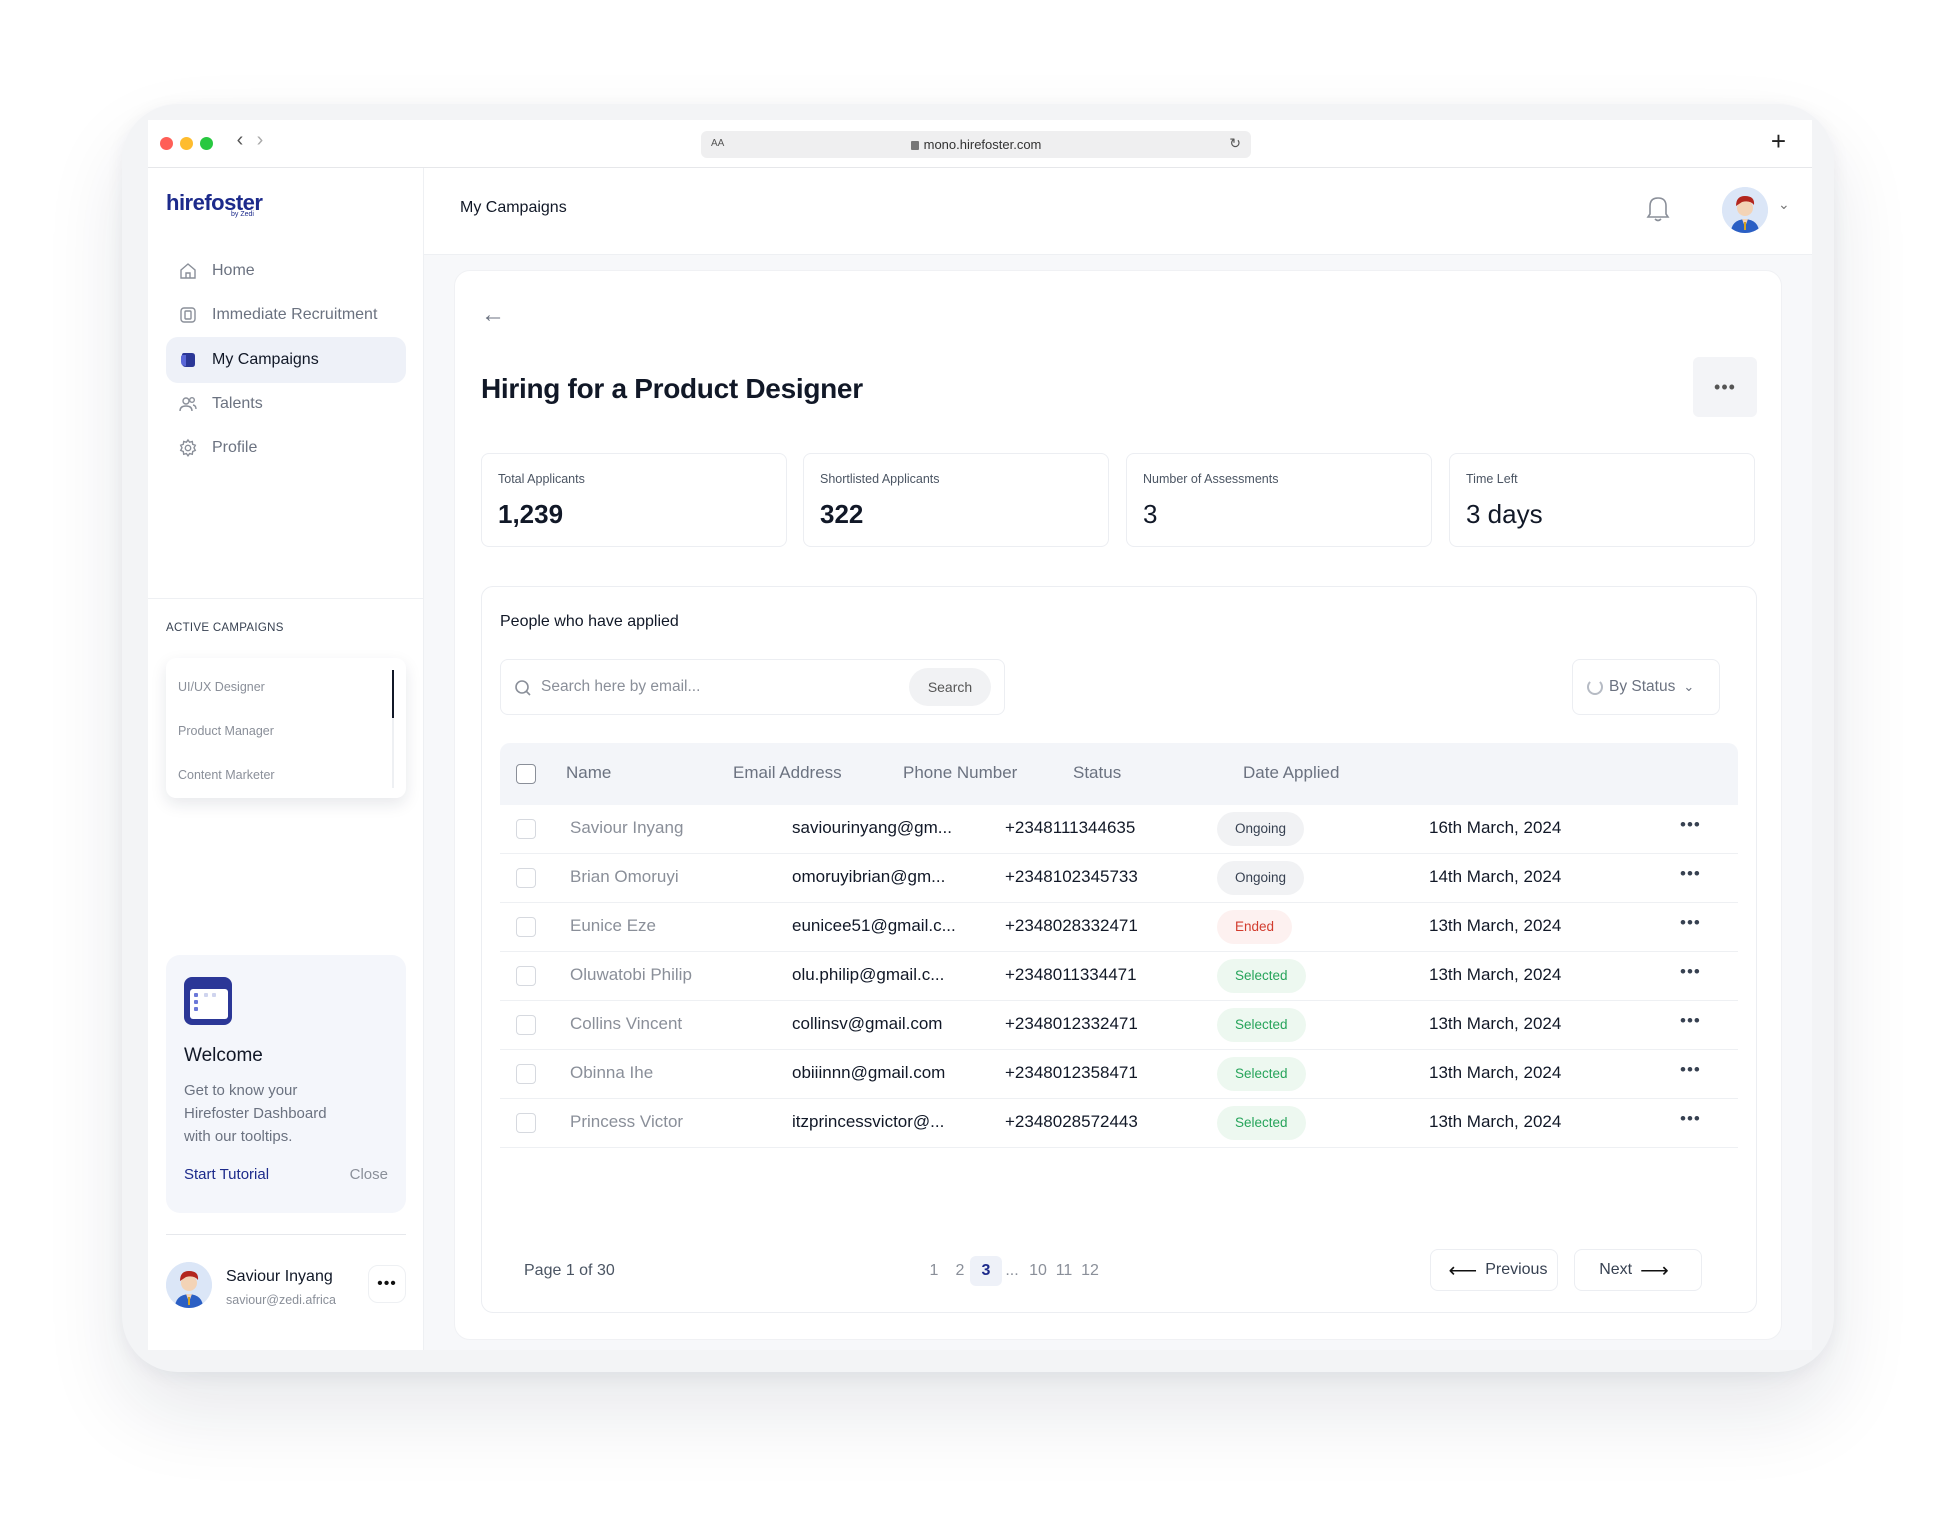  I want to click on applicant-phone: +2348102345733, so click(1071, 876).